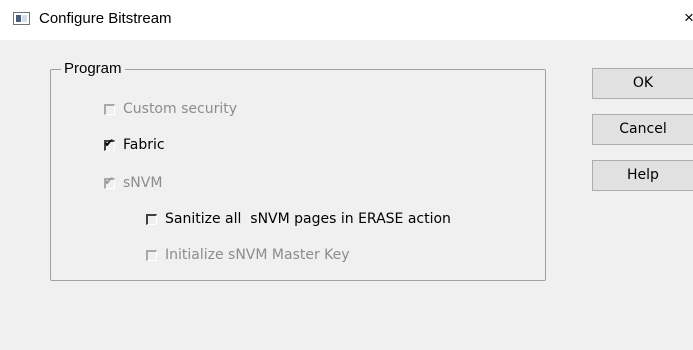 The width and height of the screenshot is (693, 350). I want to click on snvm-checkbox: ✔, so click(109, 181).